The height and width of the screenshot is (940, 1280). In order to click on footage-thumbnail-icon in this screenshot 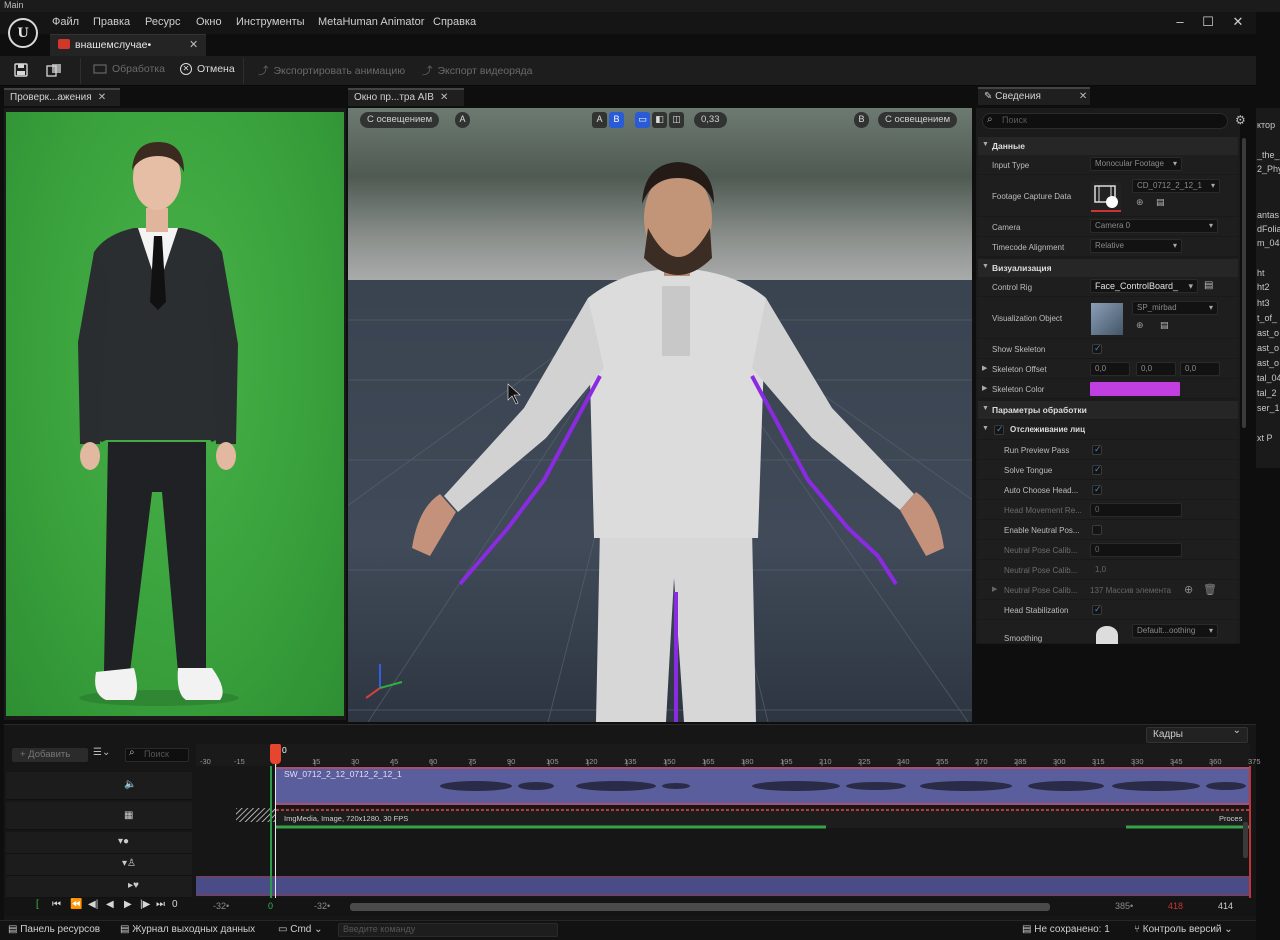, I will do `click(1106, 197)`.